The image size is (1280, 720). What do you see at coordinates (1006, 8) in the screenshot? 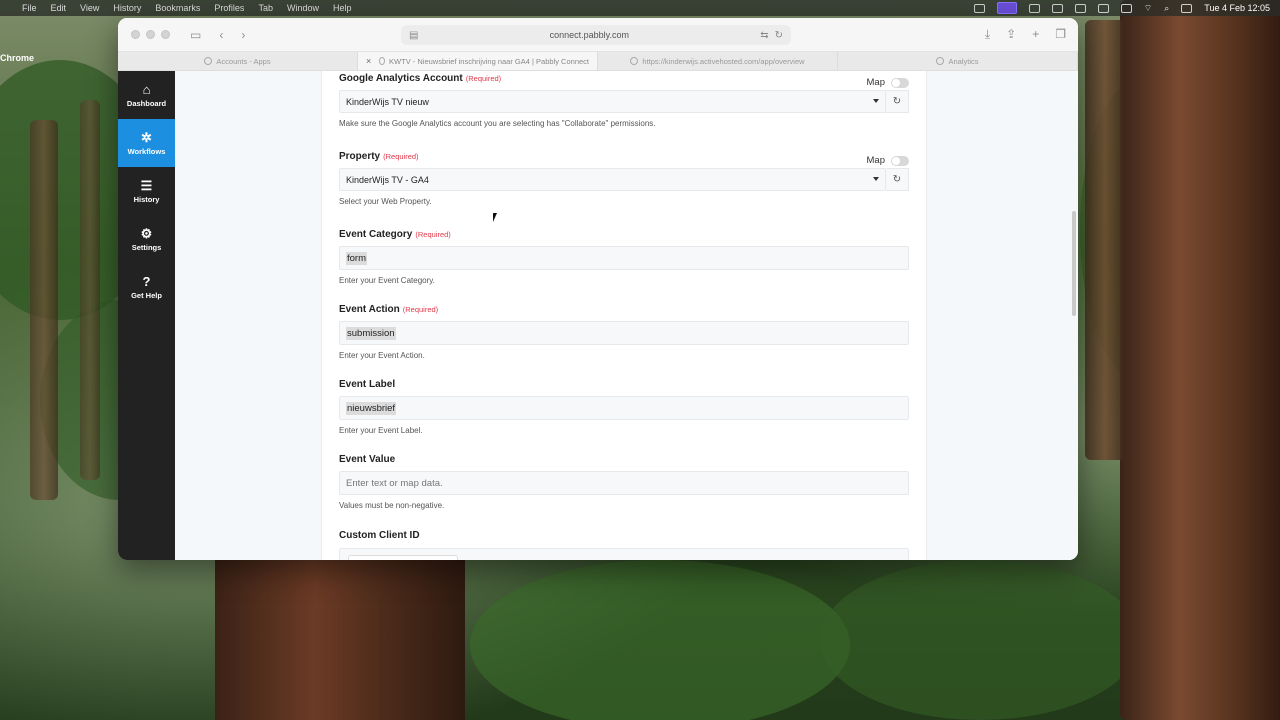
I see `status-screen-record-icon` at bounding box center [1006, 8].